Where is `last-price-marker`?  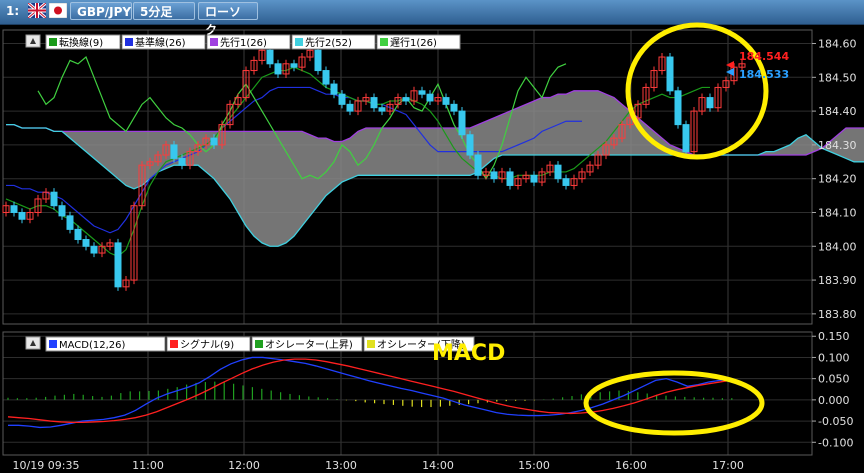
last-price-marker is located at coordinates (730, 65).